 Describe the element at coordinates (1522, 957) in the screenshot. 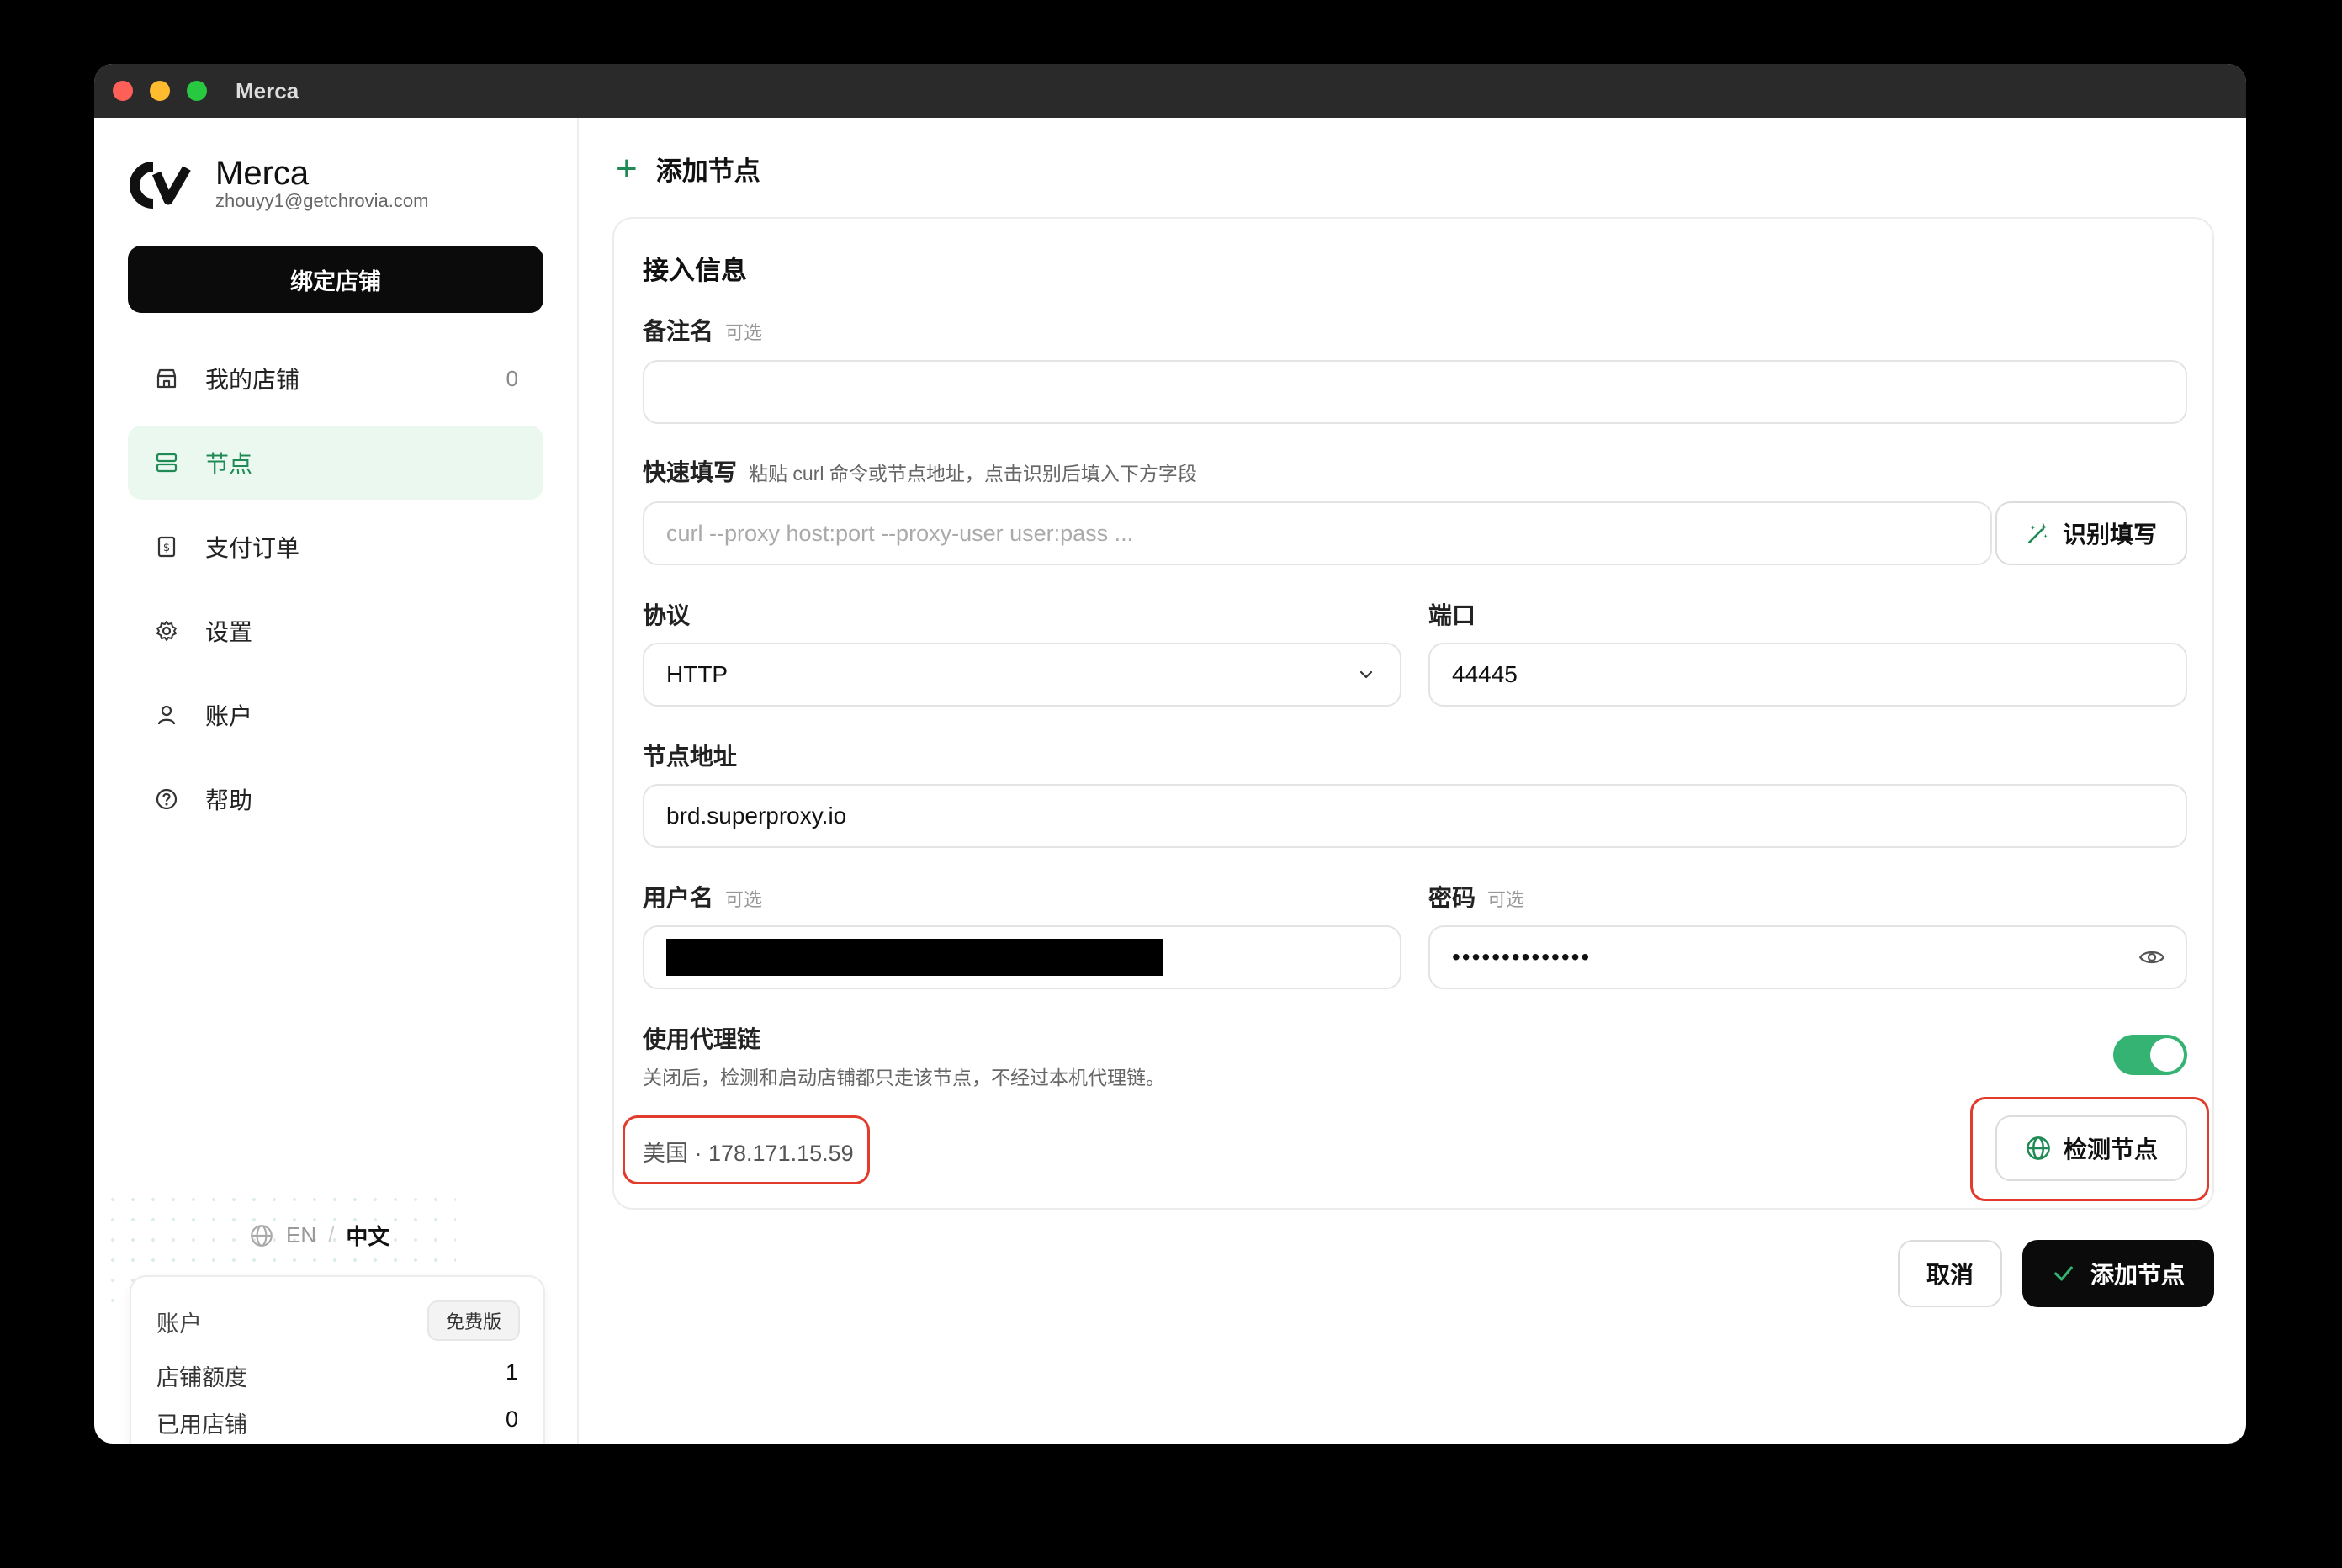

I see `password-masked-value: ••••••••••••••` at that location.